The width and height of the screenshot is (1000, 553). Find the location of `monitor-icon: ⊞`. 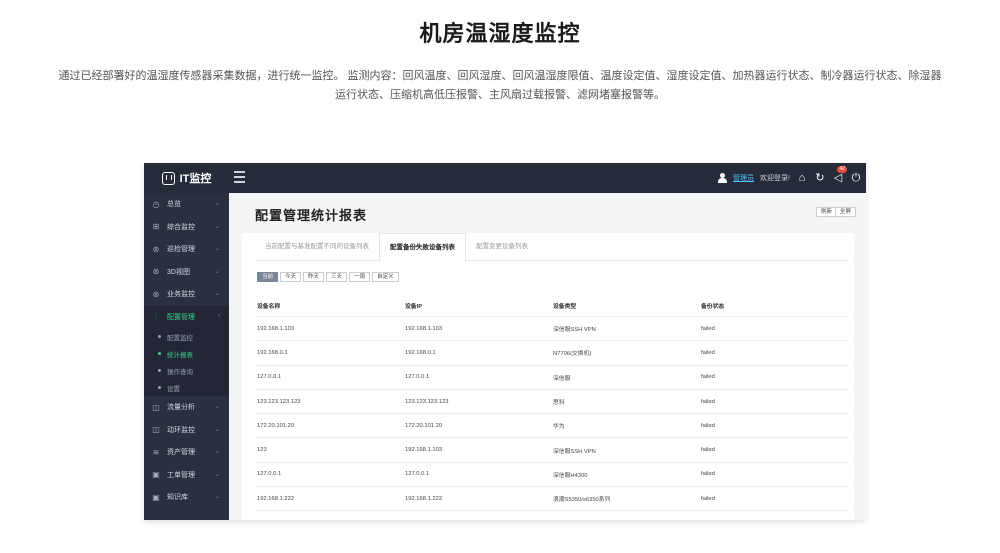

monitor-icon: ⊞ is located at coordinates (156, 227).